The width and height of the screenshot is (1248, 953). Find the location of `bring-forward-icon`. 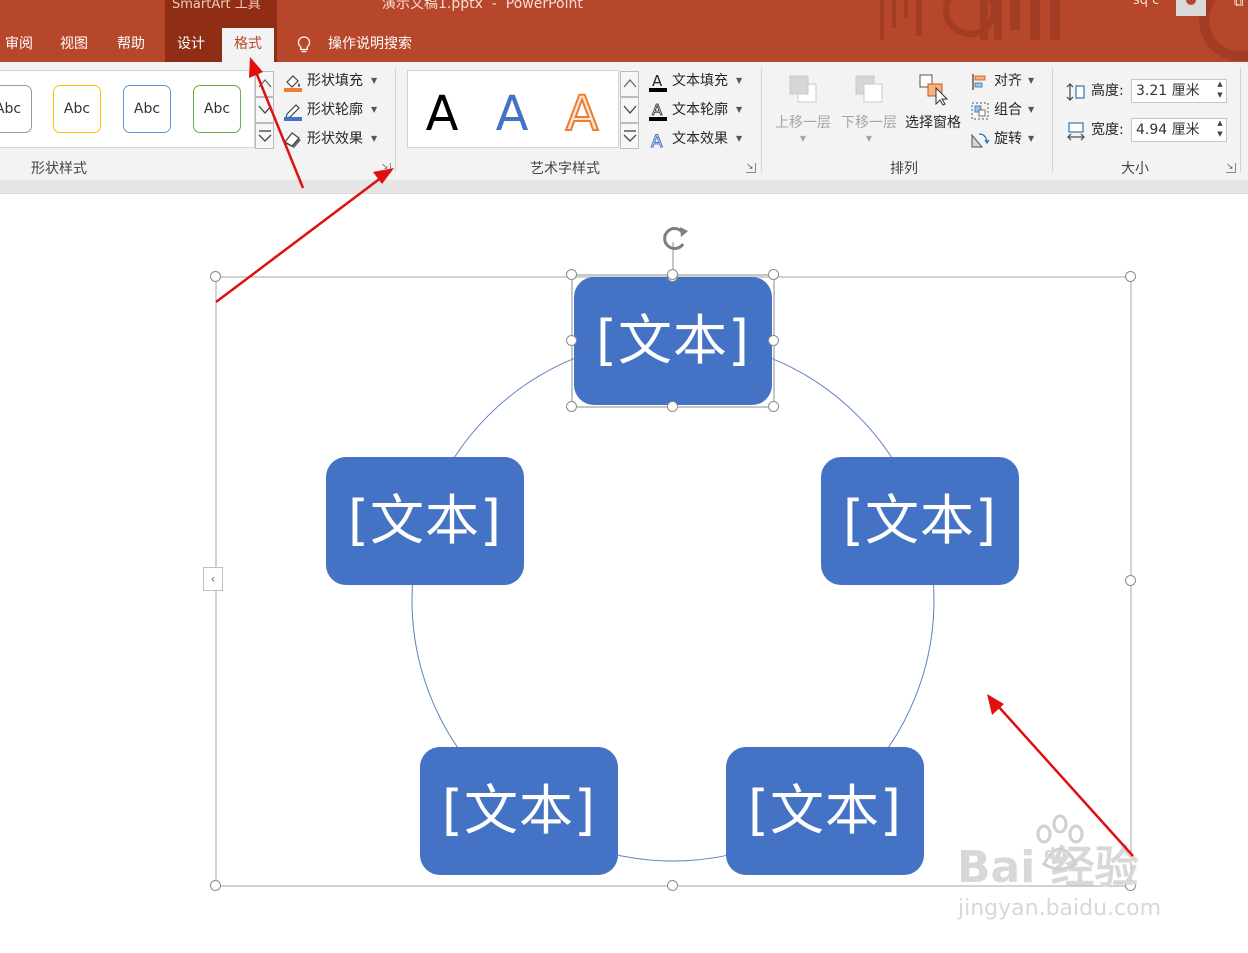

bring-forward-icon is located at coordinates (803, 89).